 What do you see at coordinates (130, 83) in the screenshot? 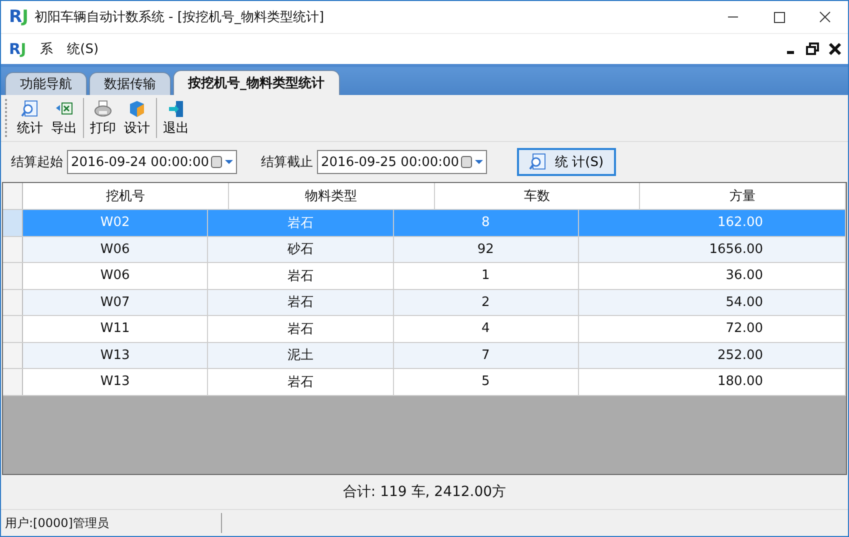
I see `tab: 数据传输` at bounding box center [130, 83].